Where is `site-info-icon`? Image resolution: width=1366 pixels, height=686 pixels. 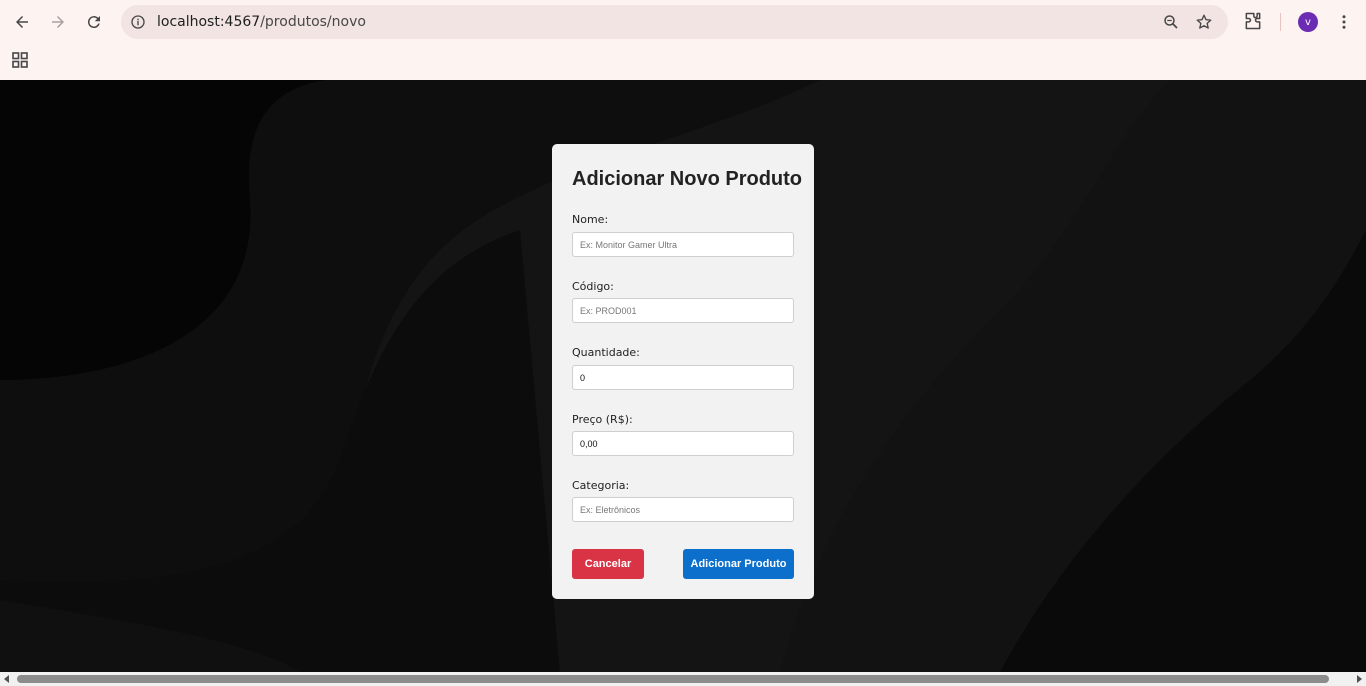
site-info-icon is located at coordinates (138, 22).